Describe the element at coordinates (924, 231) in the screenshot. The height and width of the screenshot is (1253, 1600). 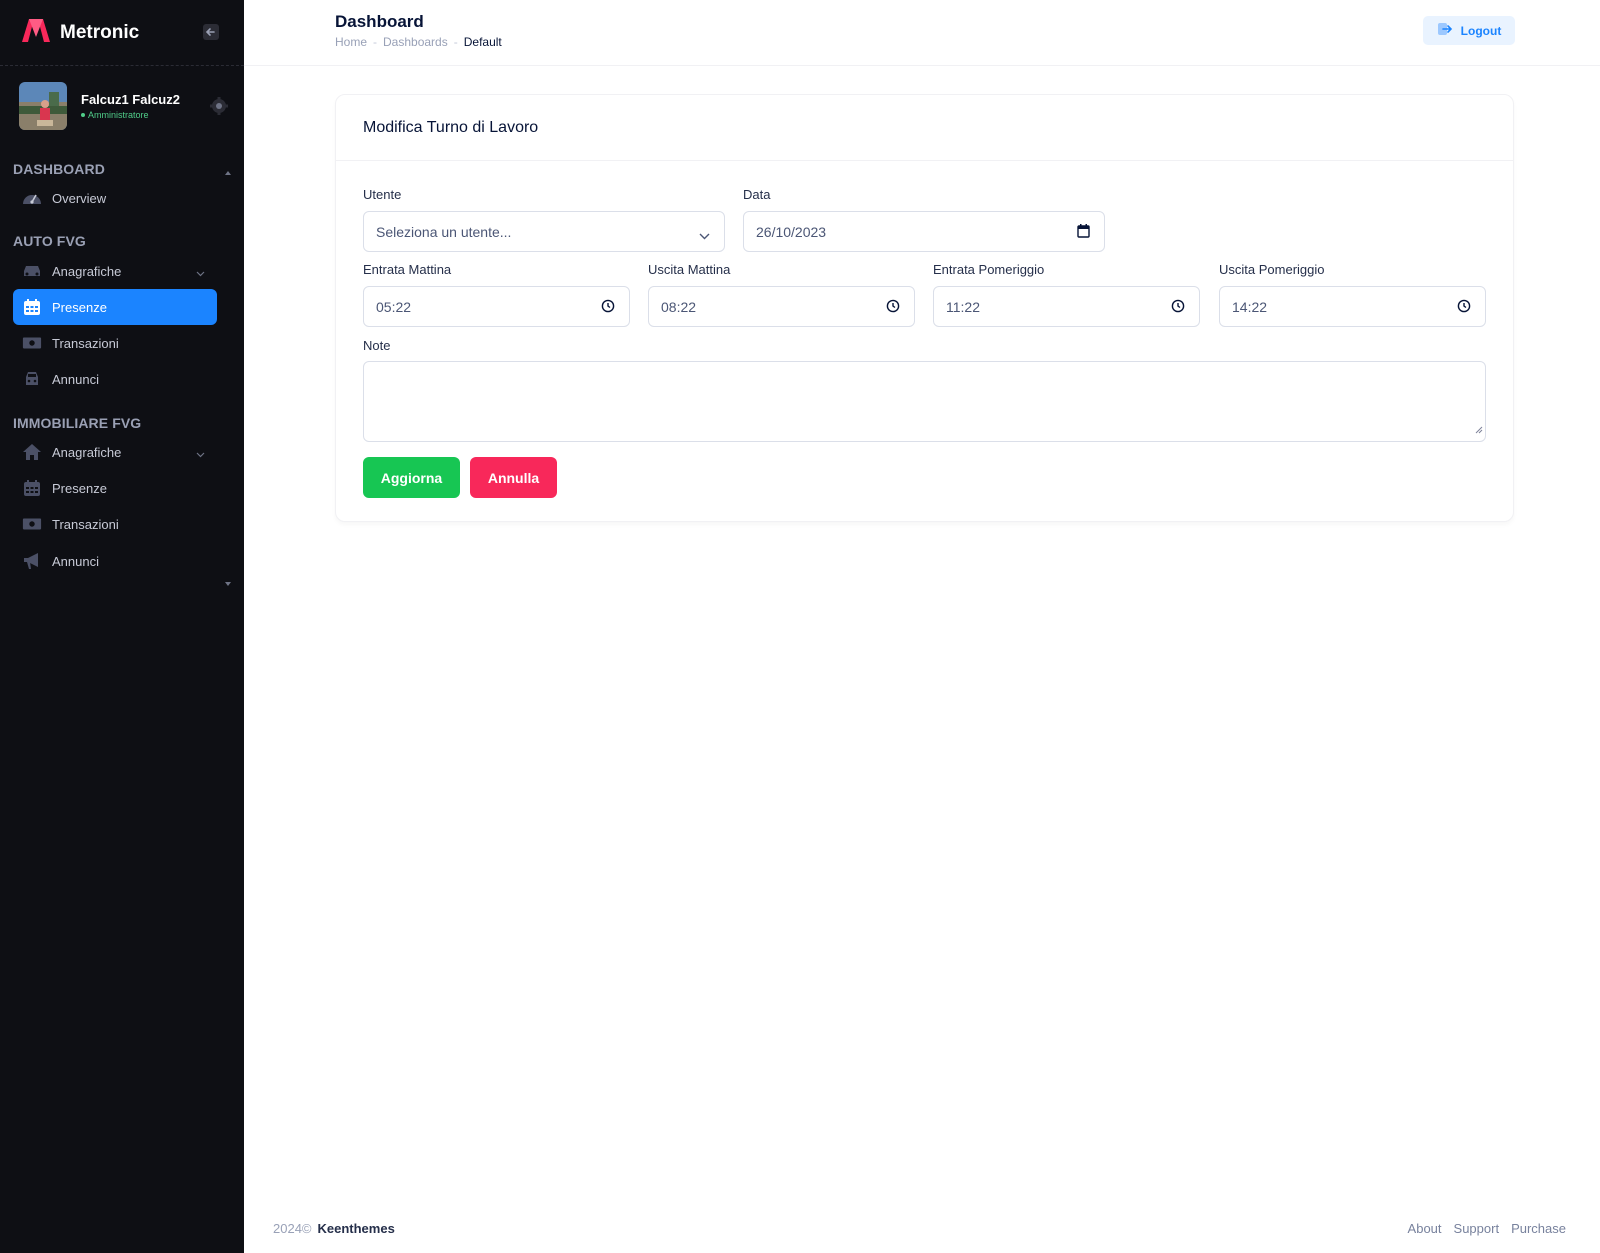
I see `data-date-input: 26/10/2023` at that location.